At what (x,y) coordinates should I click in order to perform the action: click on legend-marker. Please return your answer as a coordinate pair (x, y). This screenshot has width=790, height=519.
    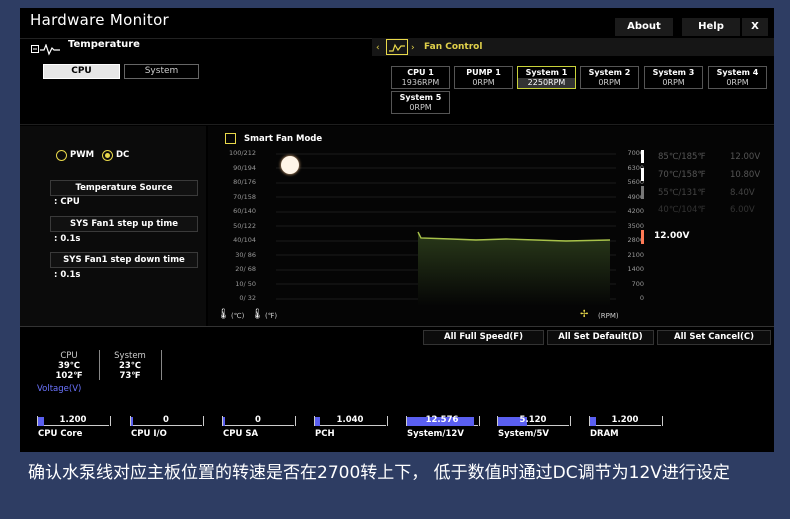
    Looking at the image, I should click on (642, 192).